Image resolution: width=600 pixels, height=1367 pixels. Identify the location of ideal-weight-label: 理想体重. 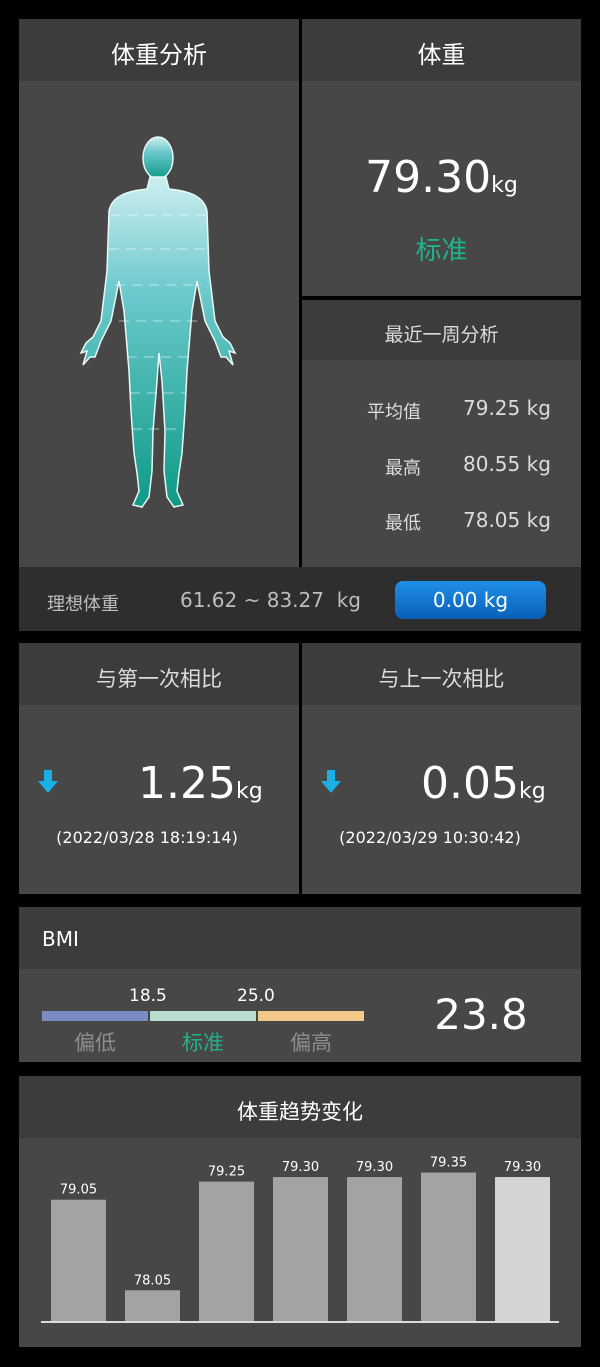
(83, 604).